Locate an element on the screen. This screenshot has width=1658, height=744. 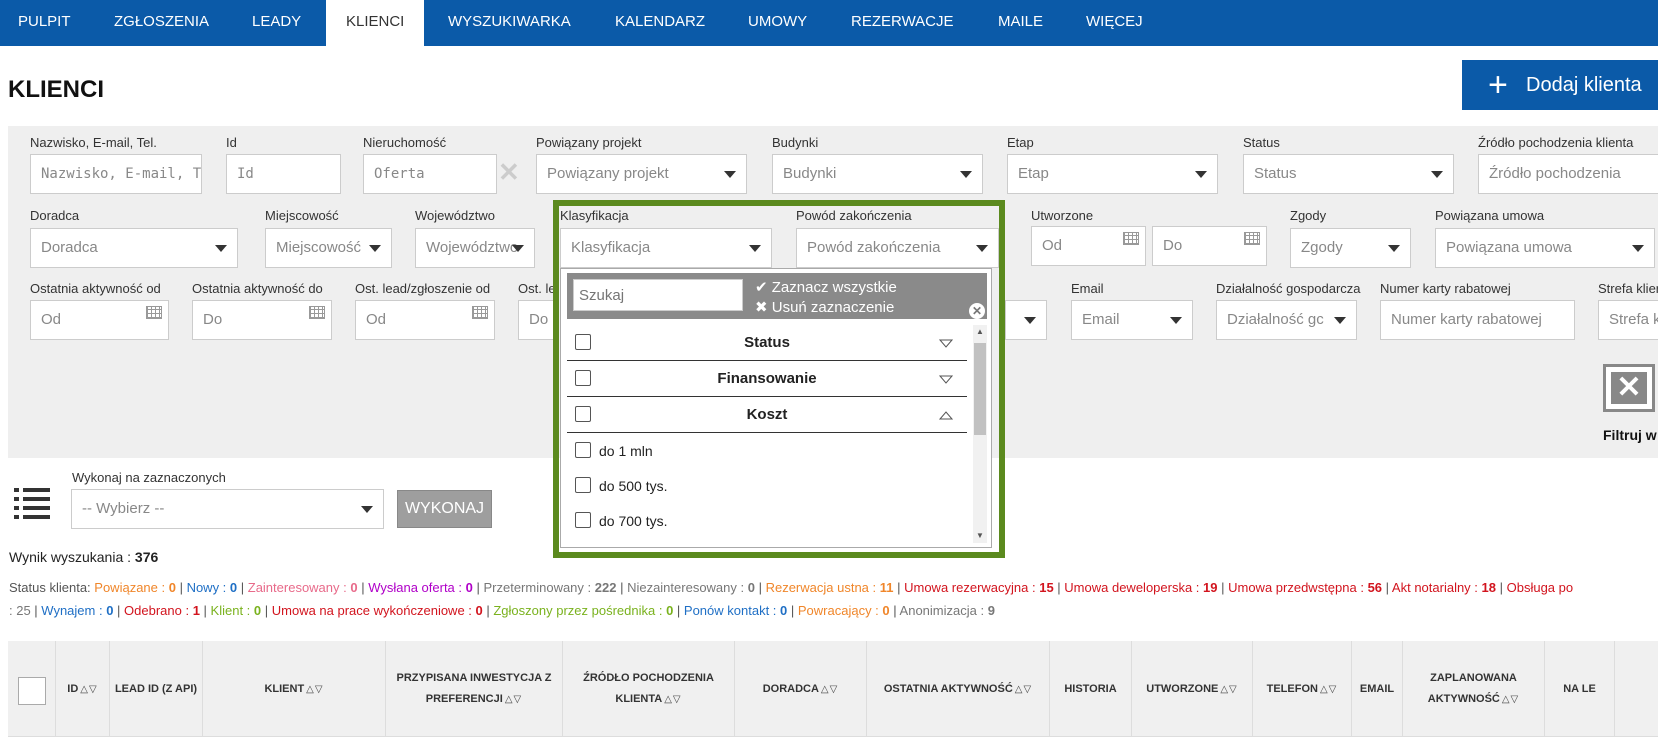
dropdown-scrollbar: ▲ ▼ is located at coordinates (980, 434).